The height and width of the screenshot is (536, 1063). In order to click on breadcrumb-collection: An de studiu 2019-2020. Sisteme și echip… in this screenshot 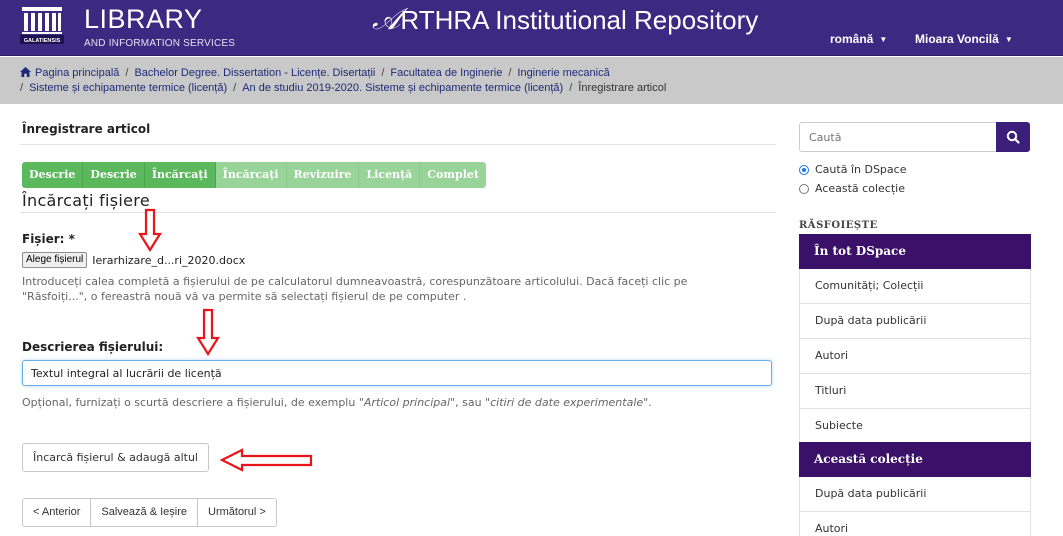, I will do `click(402, 88)`.